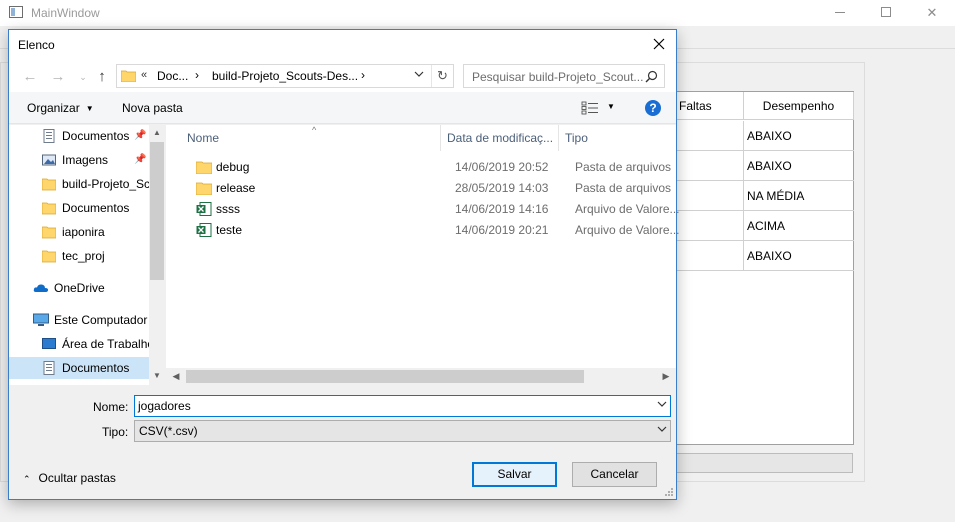 The height and width of the screenshot is (522, 955). I want to click on file-list-scrollbar: ◀ ▶, so click(421, 376).